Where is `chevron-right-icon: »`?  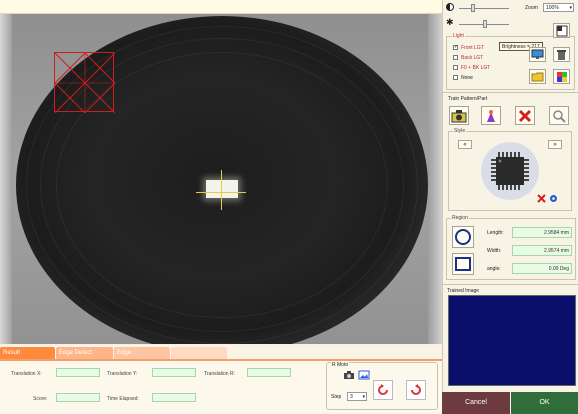
chevron-right-icon: » is located at coordinates (555, 144).